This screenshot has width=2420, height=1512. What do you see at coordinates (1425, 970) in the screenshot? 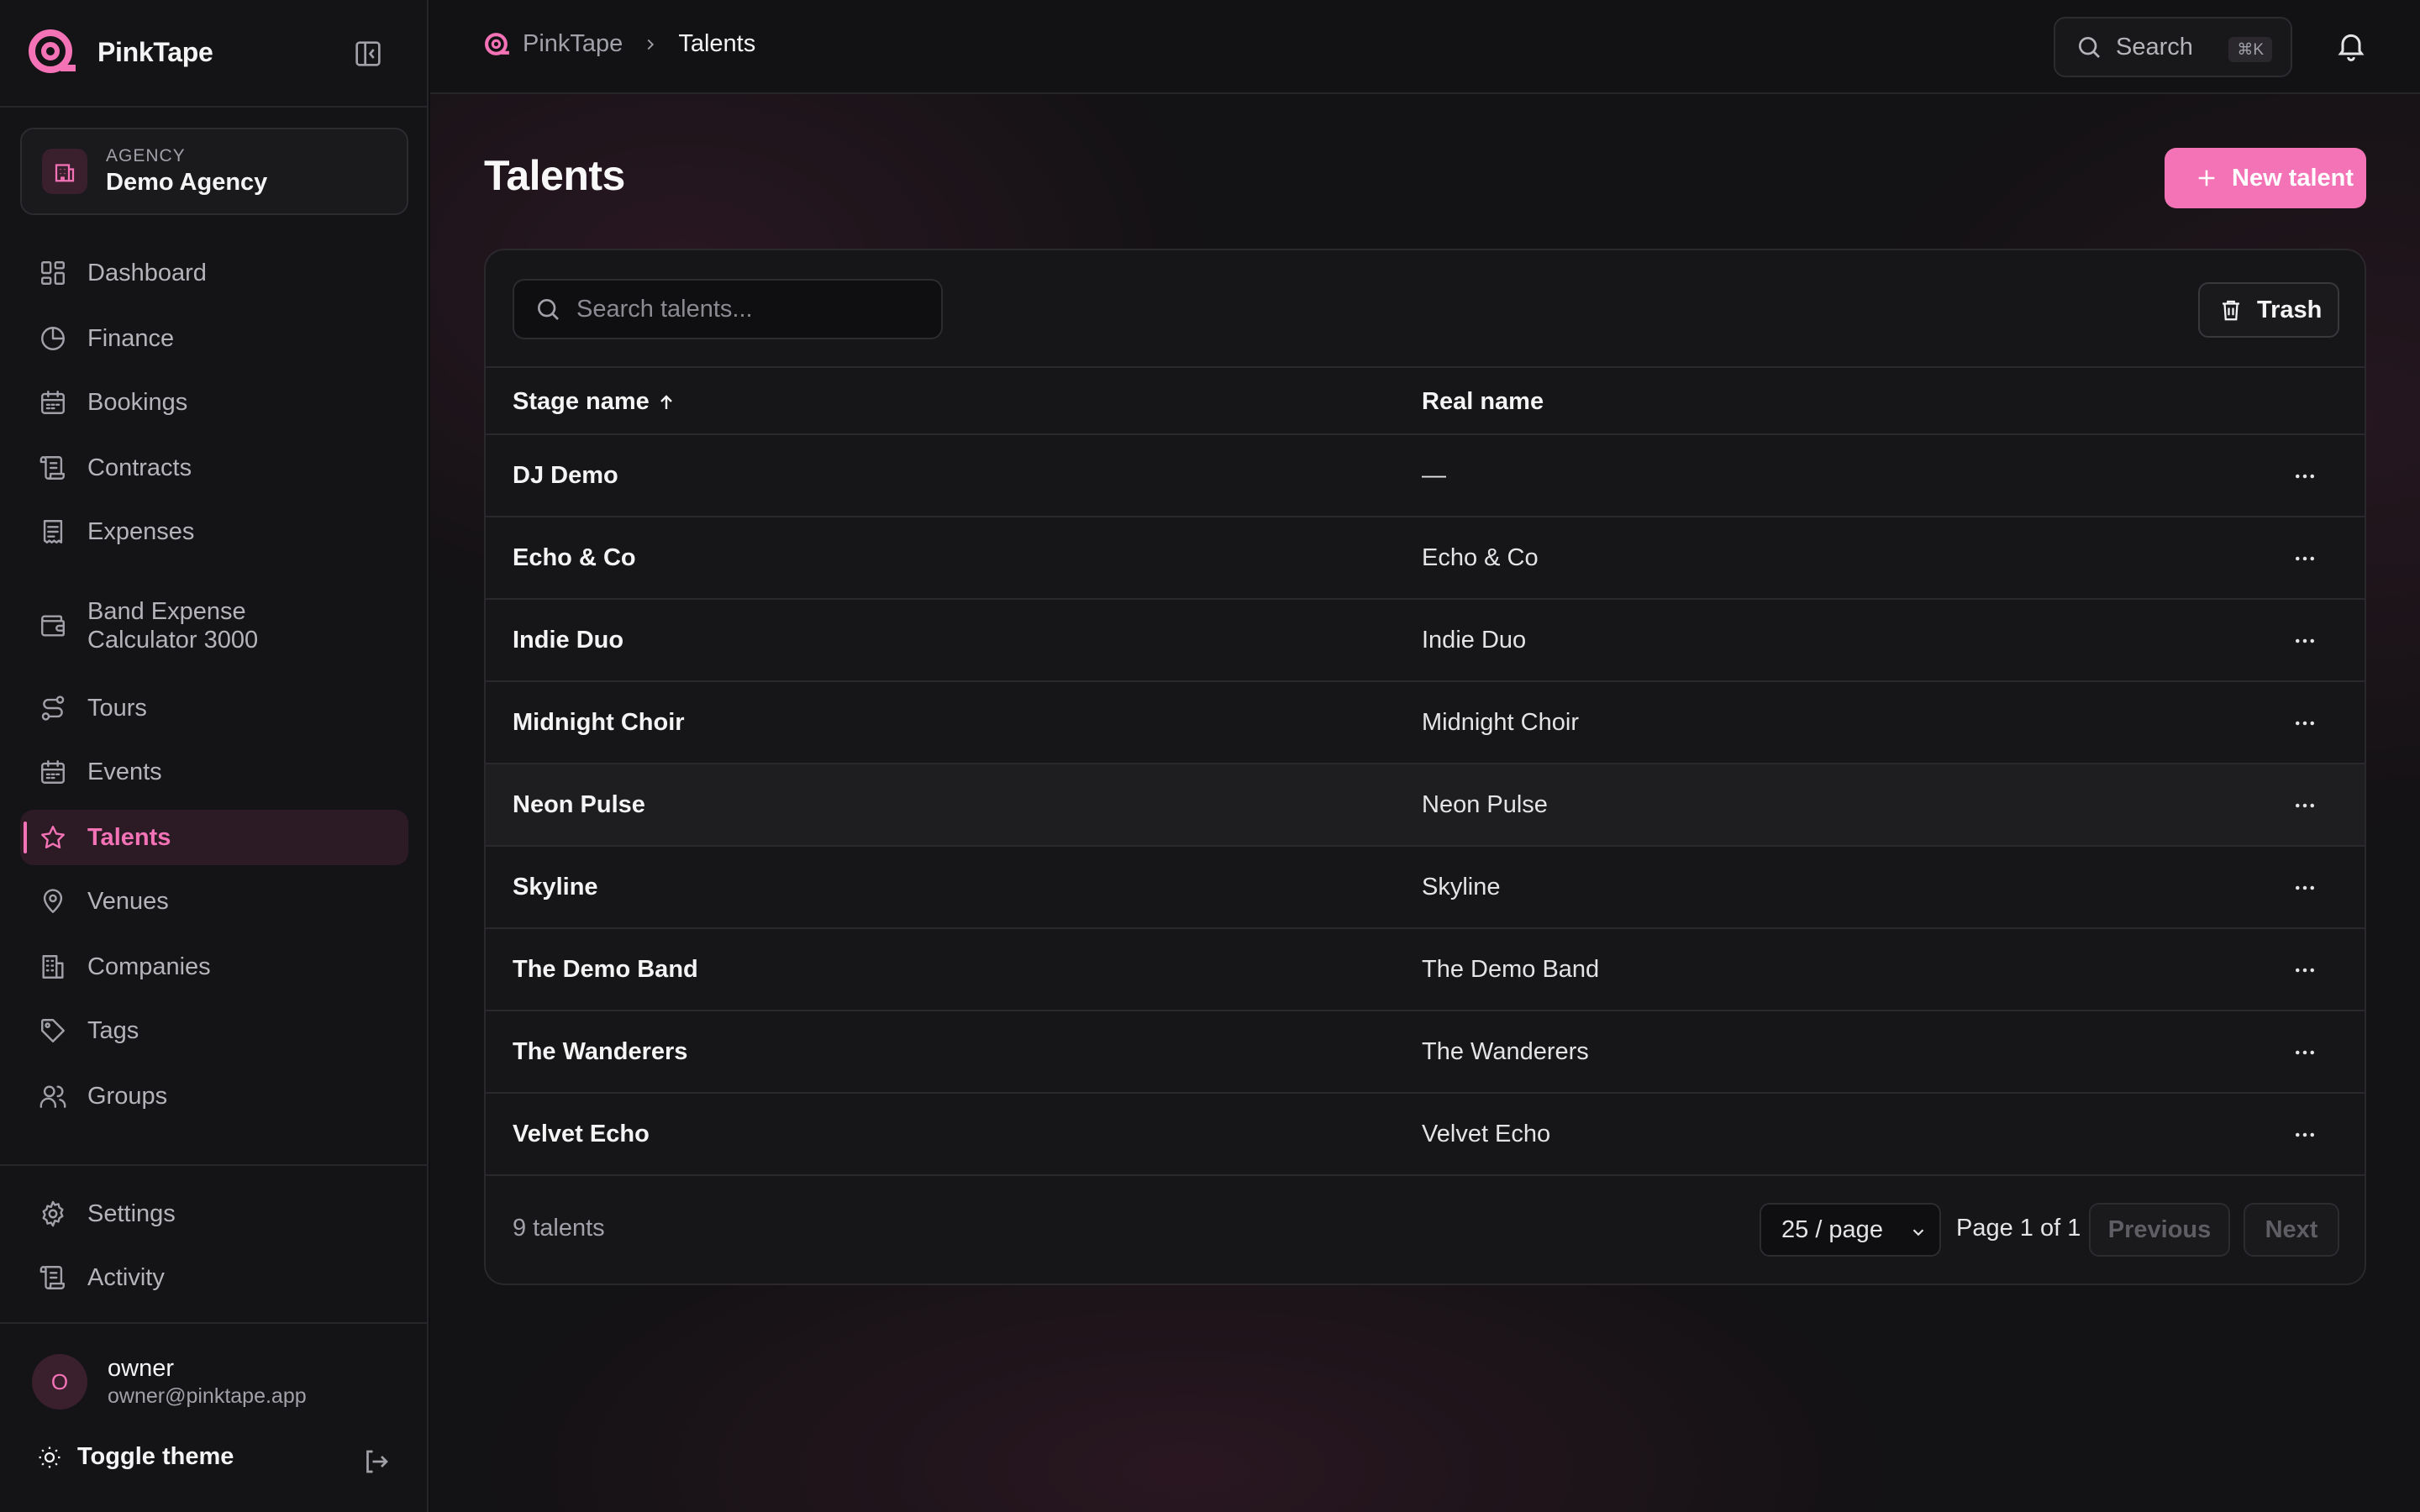
I see `table-row: The Demo Band The Demo Band` at bounding box center [1425, 970].